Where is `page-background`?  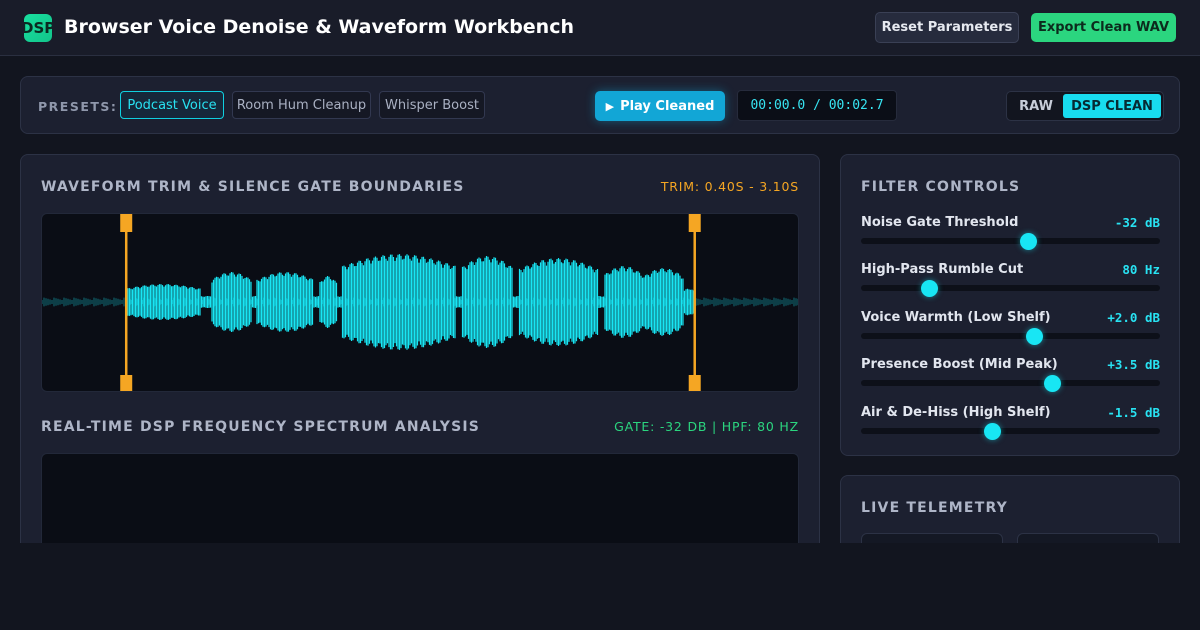
page-background is located at coordinates (600, 586).